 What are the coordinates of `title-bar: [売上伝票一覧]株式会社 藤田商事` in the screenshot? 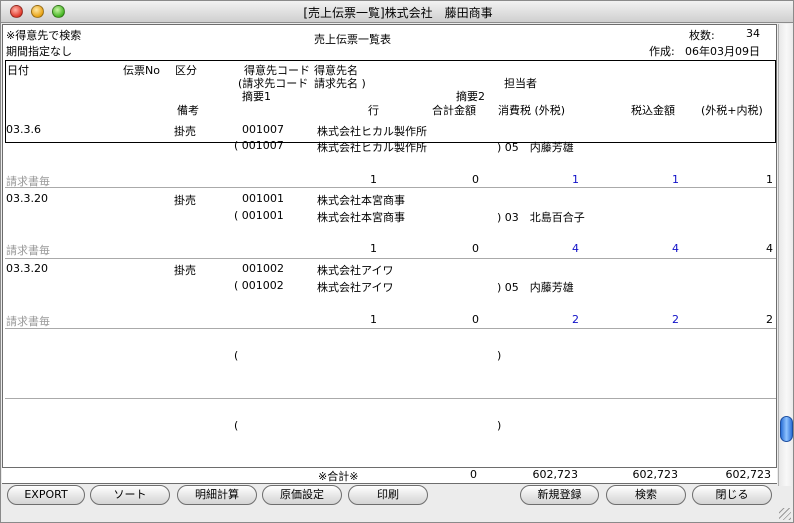 It's located at (397, 12).